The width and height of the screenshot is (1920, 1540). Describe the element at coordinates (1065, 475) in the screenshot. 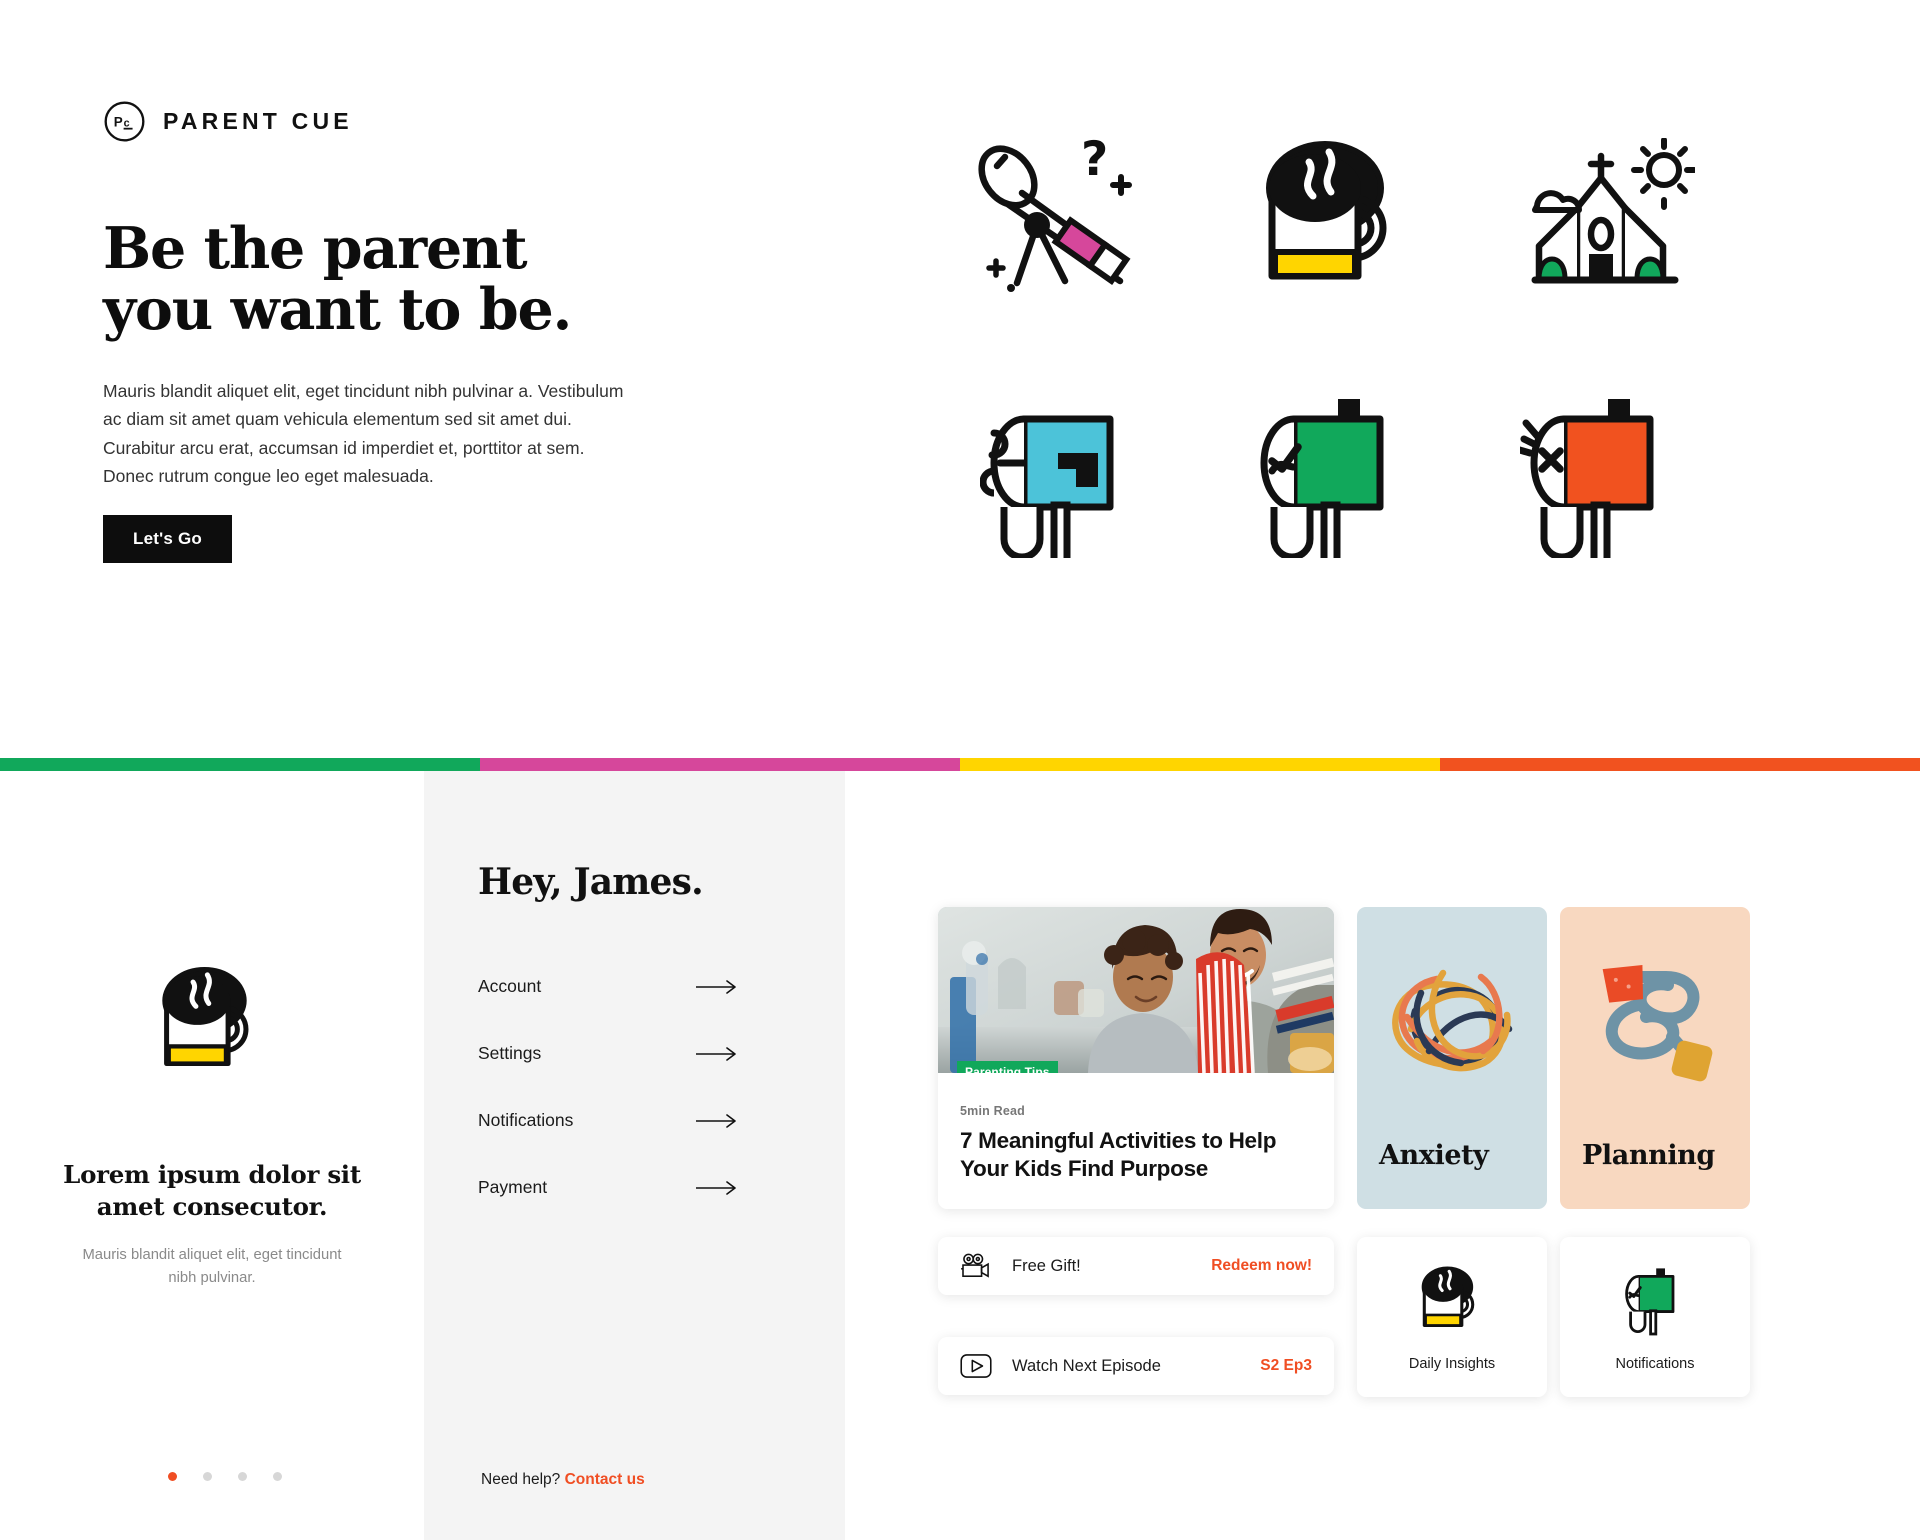

I see `mailbox-open-icon` at that location.